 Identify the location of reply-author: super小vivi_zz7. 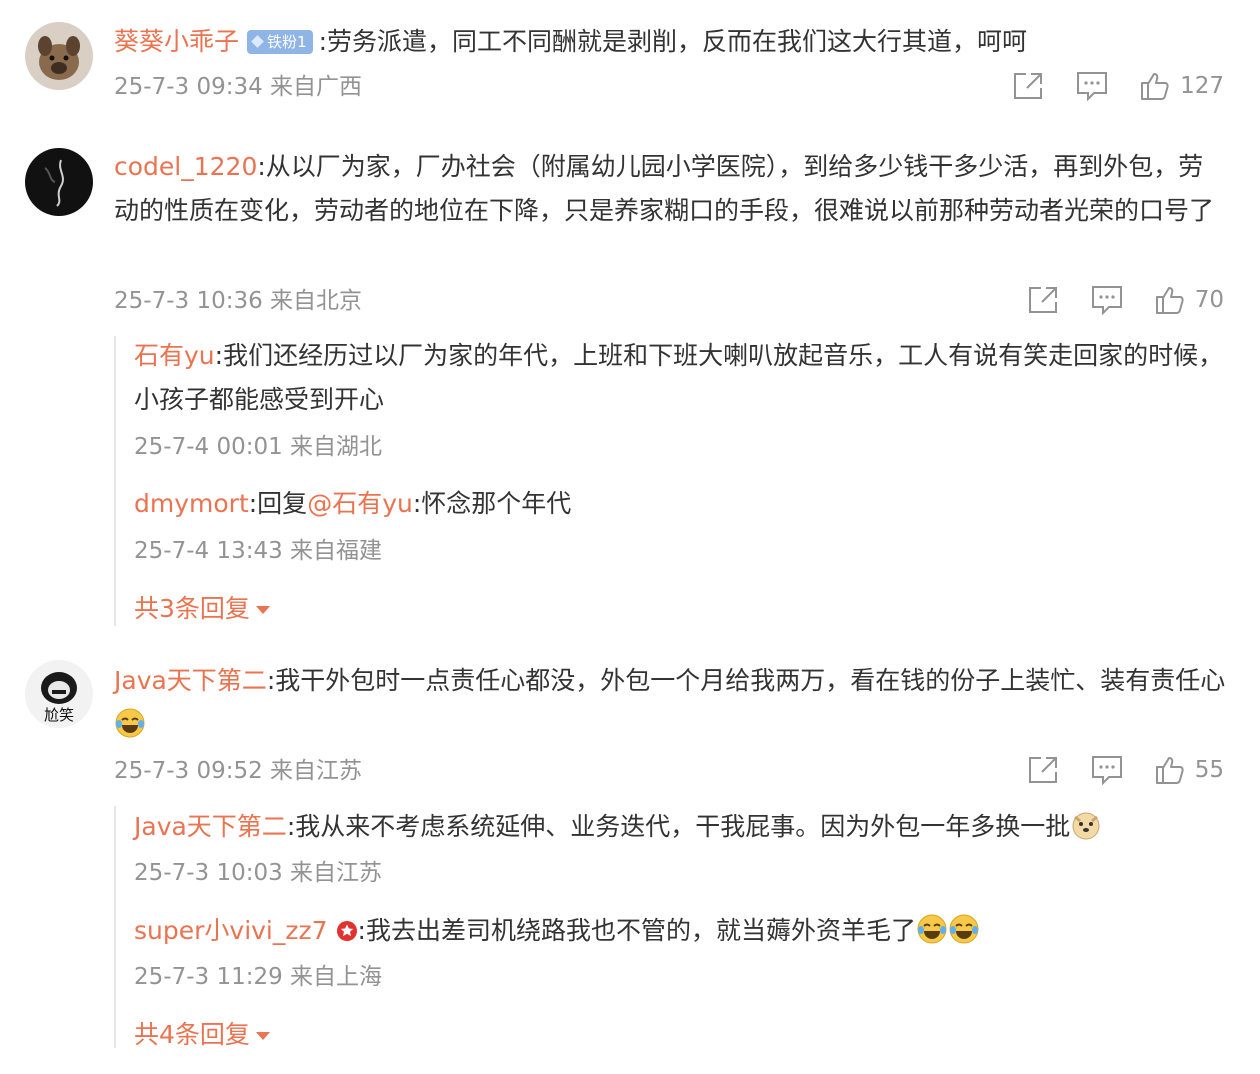
(231, 930).